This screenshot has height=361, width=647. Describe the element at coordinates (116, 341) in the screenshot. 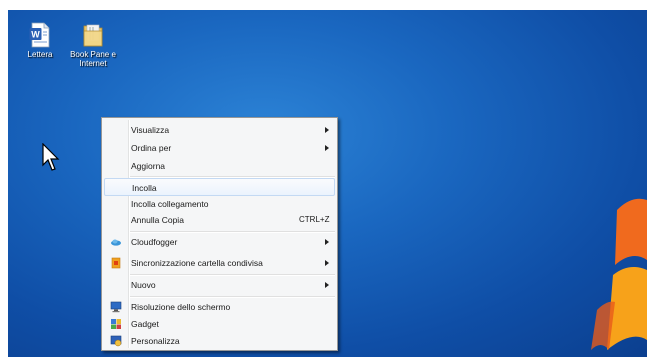

I see `personalize-icon` at that location.